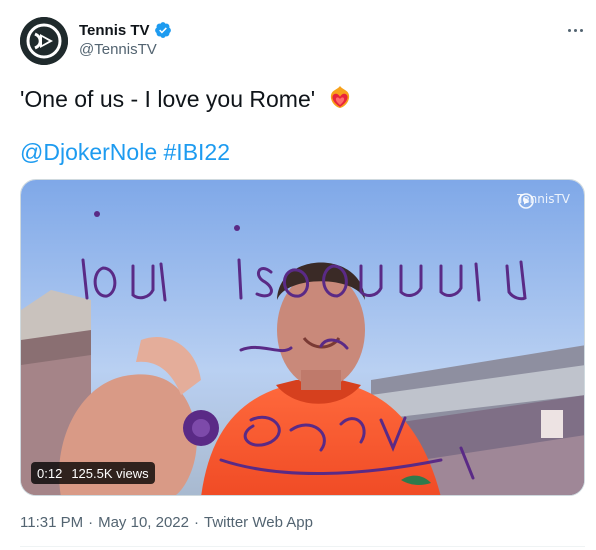 This screenshot has width=596, height=550. I want to click on hashtag-link: #IBI22, so click(197, 152).